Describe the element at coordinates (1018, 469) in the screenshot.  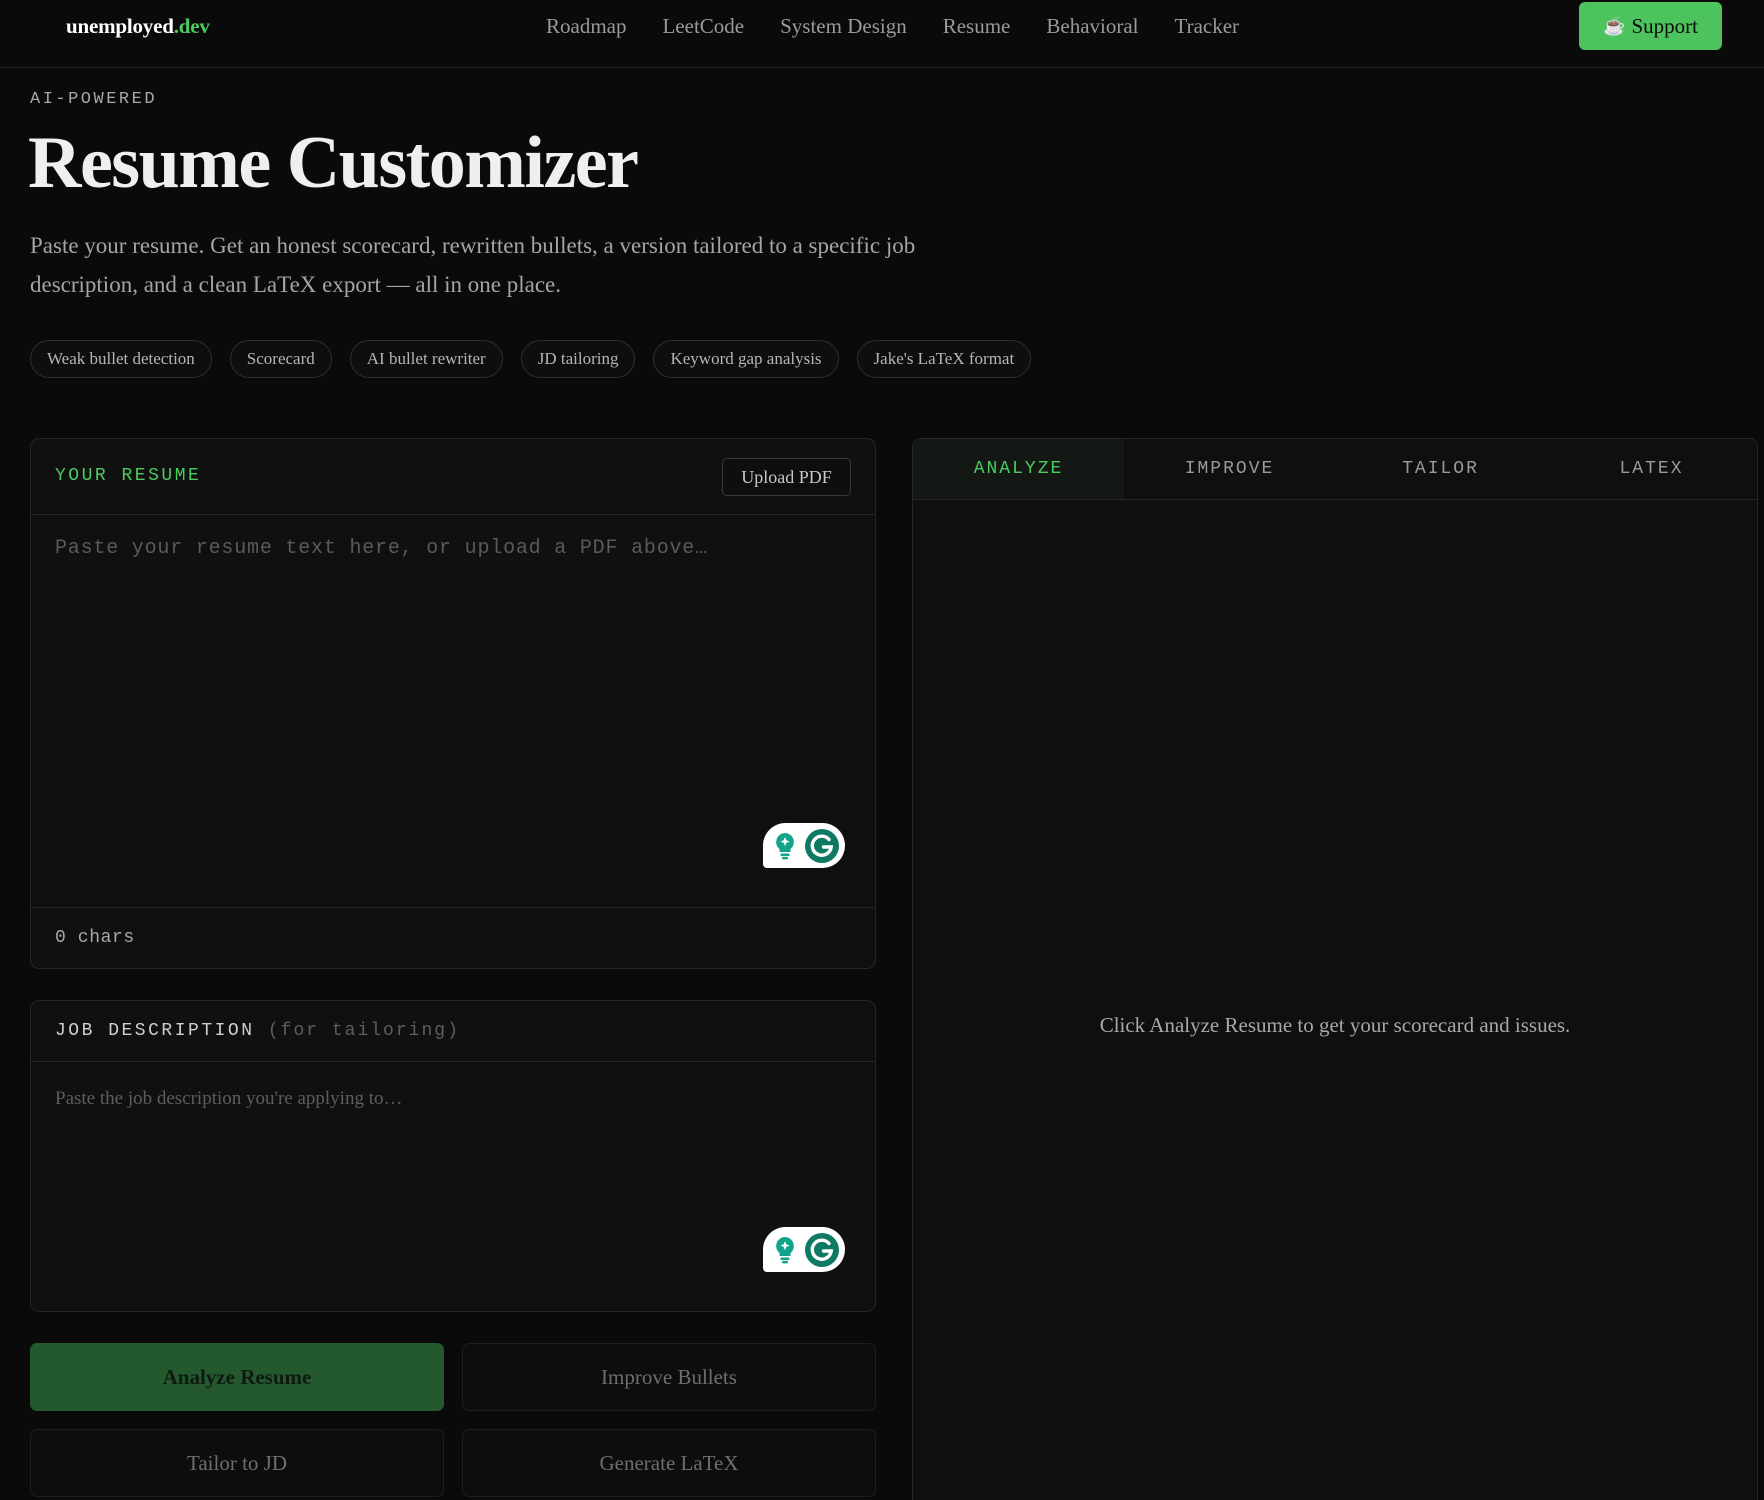
I see `tab-analyze: ANALYZE` at that location.